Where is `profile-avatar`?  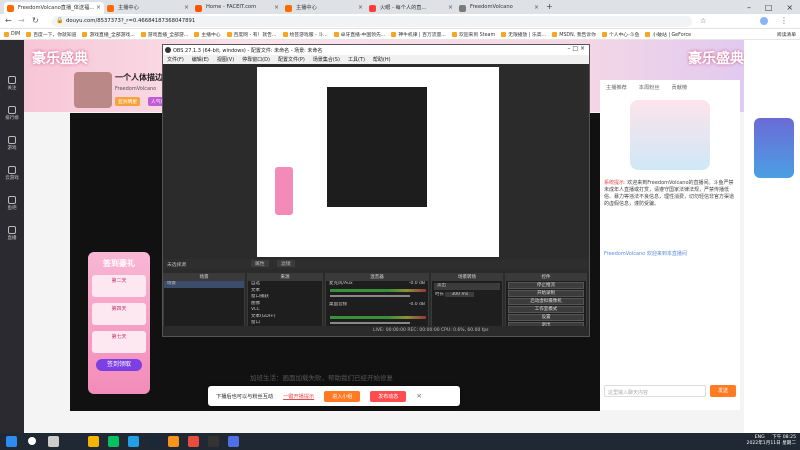 profile-avatar is located at coordinates (764, 21).